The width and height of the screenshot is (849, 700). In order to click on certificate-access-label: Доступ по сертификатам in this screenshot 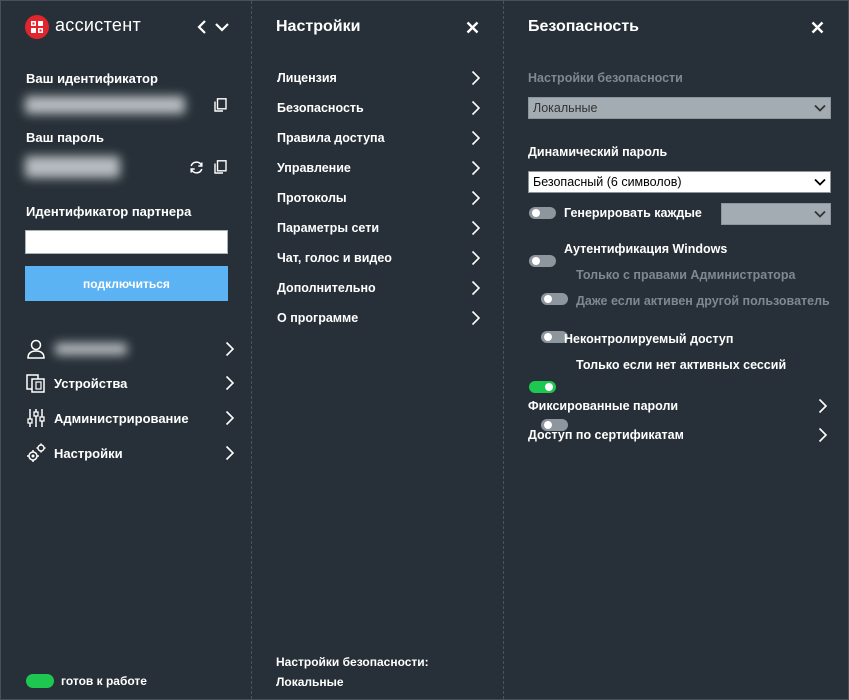, I will do `click(606, 435)`.